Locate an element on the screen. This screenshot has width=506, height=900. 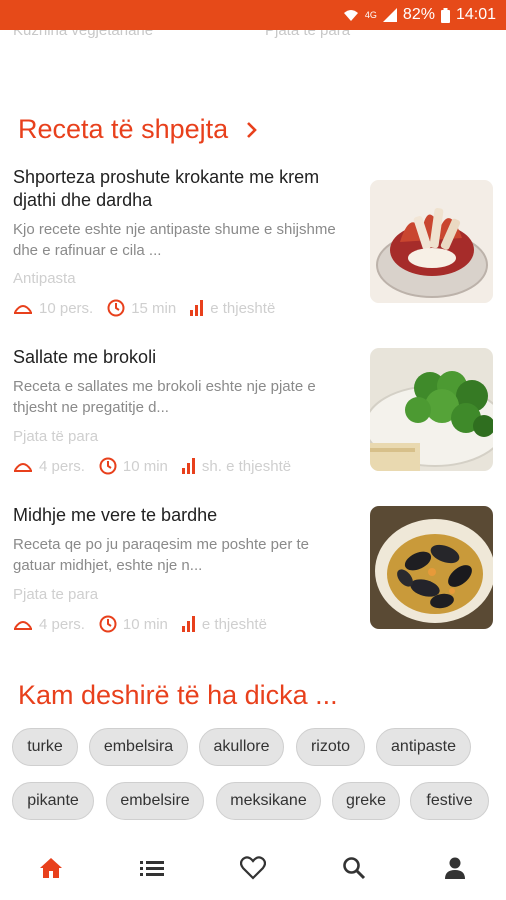
chevron-right-icon is located at coordinates (252, 129).